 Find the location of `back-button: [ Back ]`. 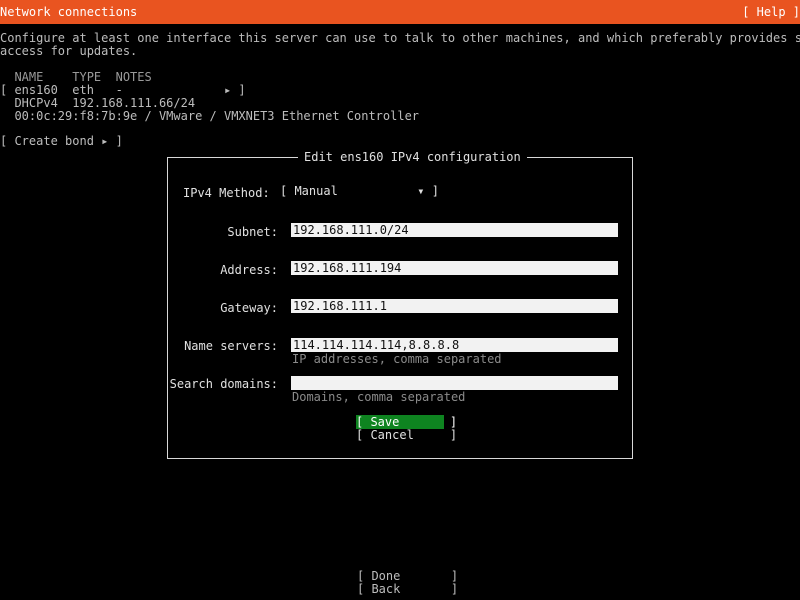

back-button: [ Back ] is located at coordinates (407, 589).